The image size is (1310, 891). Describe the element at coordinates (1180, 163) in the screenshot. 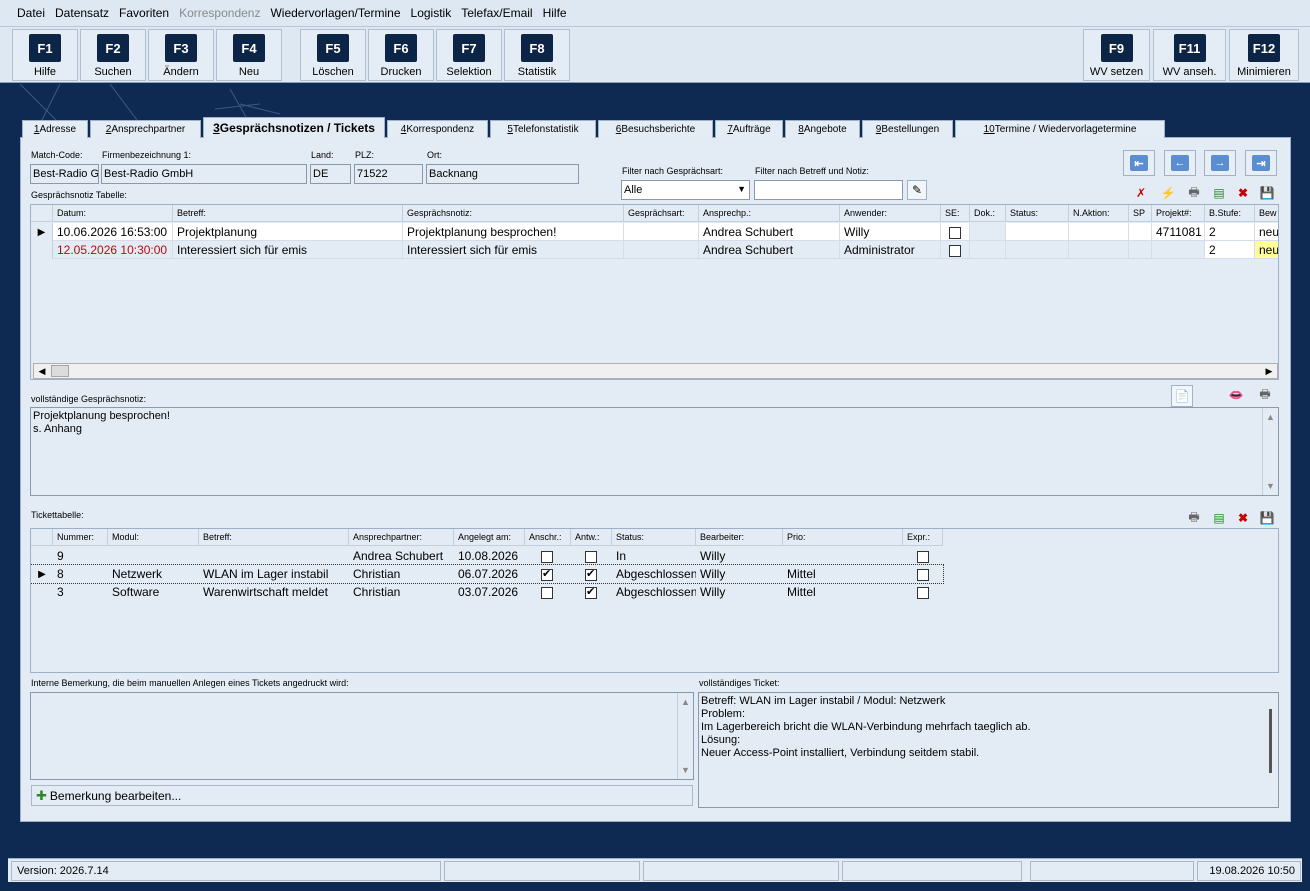

I see `prev-record-button: ←` at that location.